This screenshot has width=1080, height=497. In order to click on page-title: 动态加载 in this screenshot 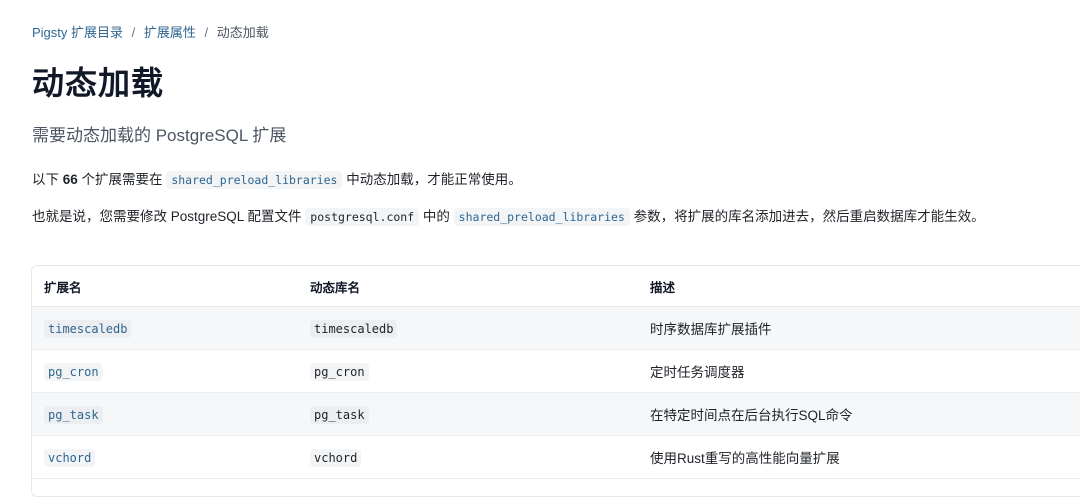, I will do `click(98, 83)`.